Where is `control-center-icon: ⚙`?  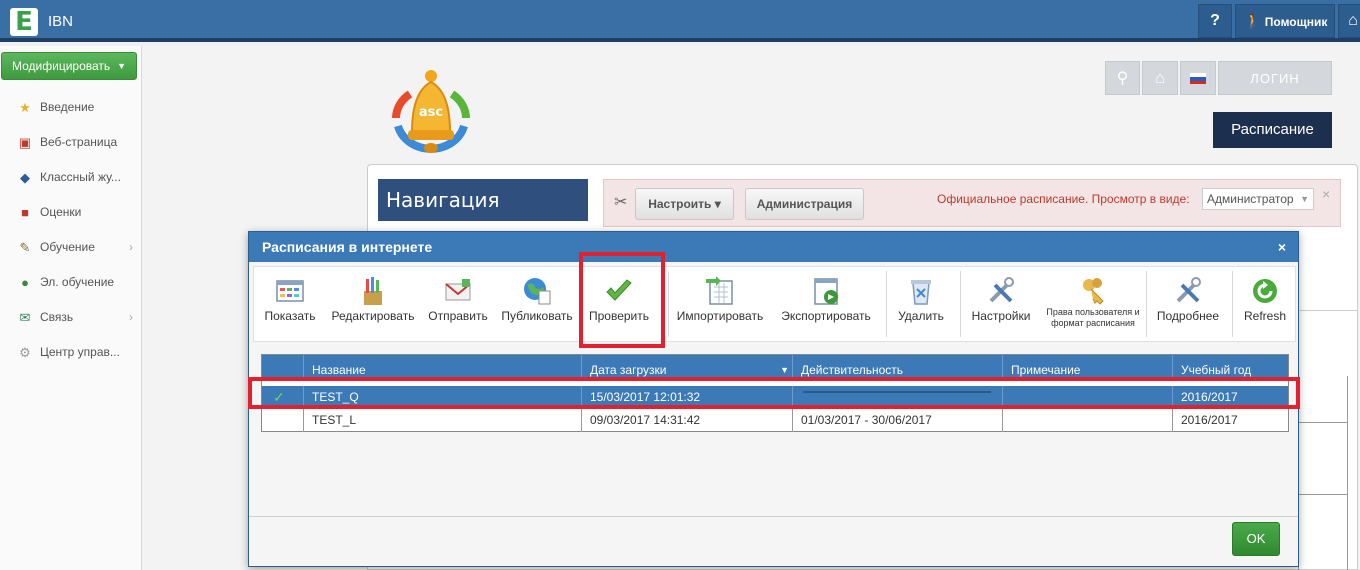 control-center-icon: ⚙ is located at coordinates (25, 352).